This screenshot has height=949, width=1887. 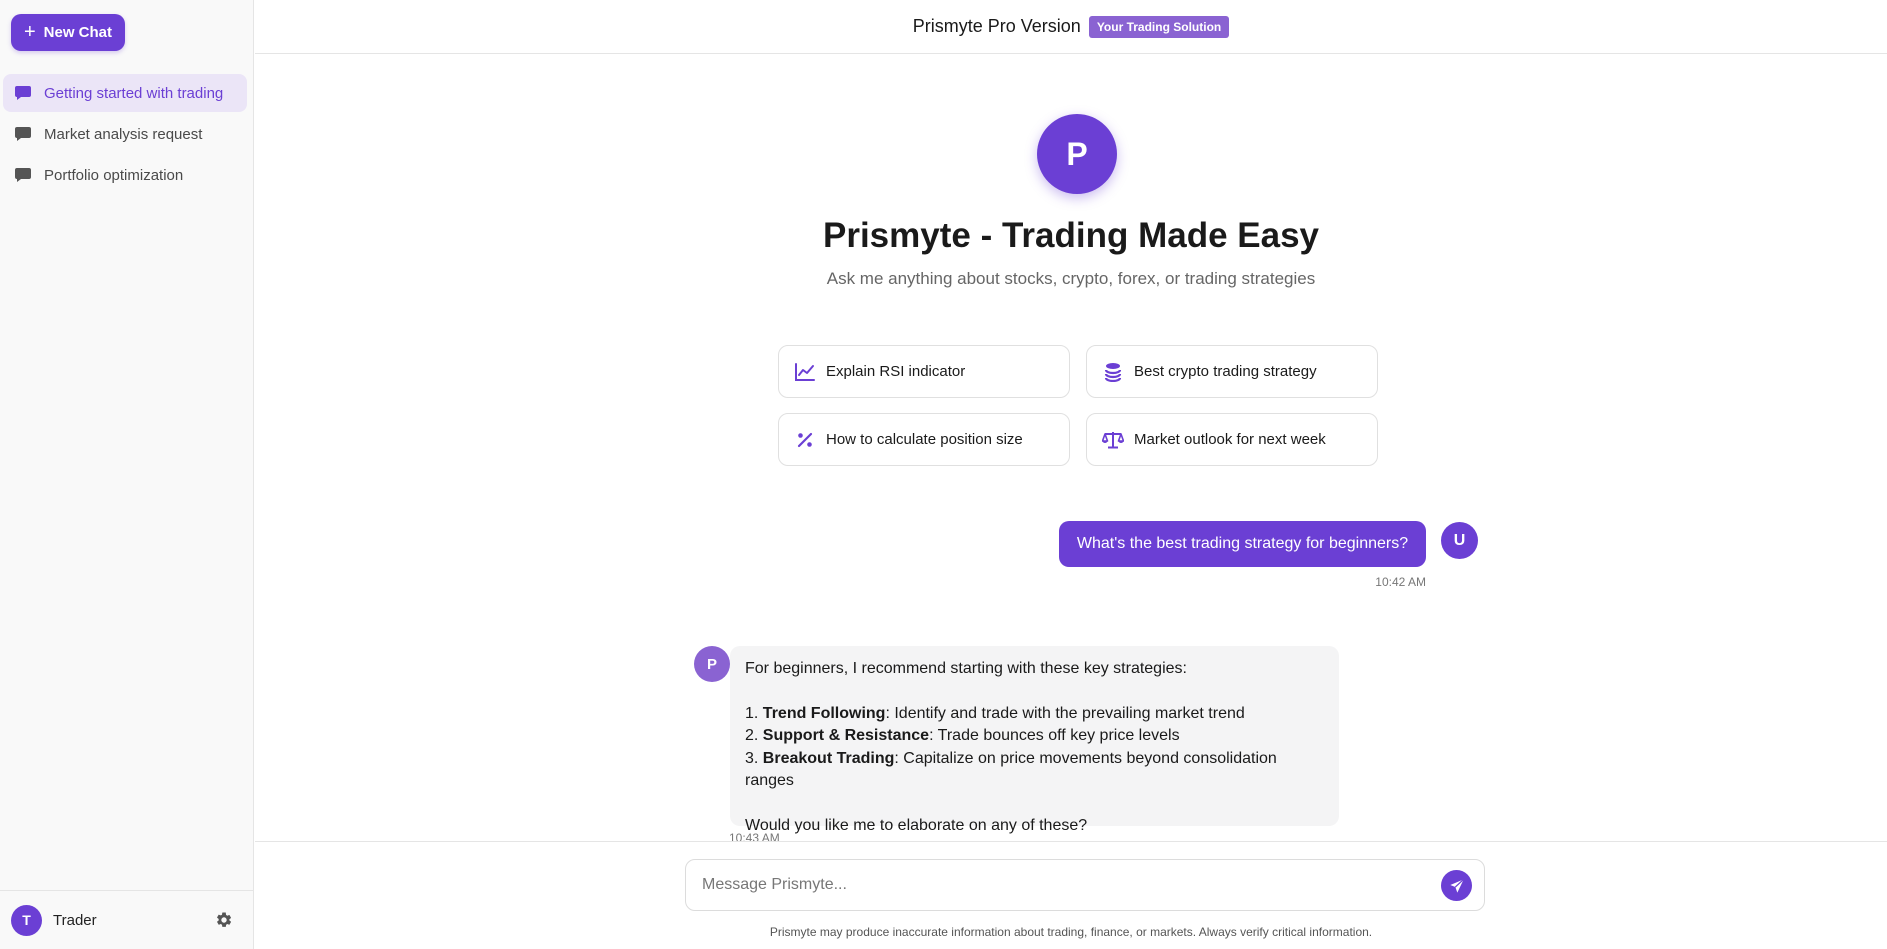 What do you see at coordinates (29, 31) in the screenshot?
I see `plus-icon: +` at bounding box center [29, 31].